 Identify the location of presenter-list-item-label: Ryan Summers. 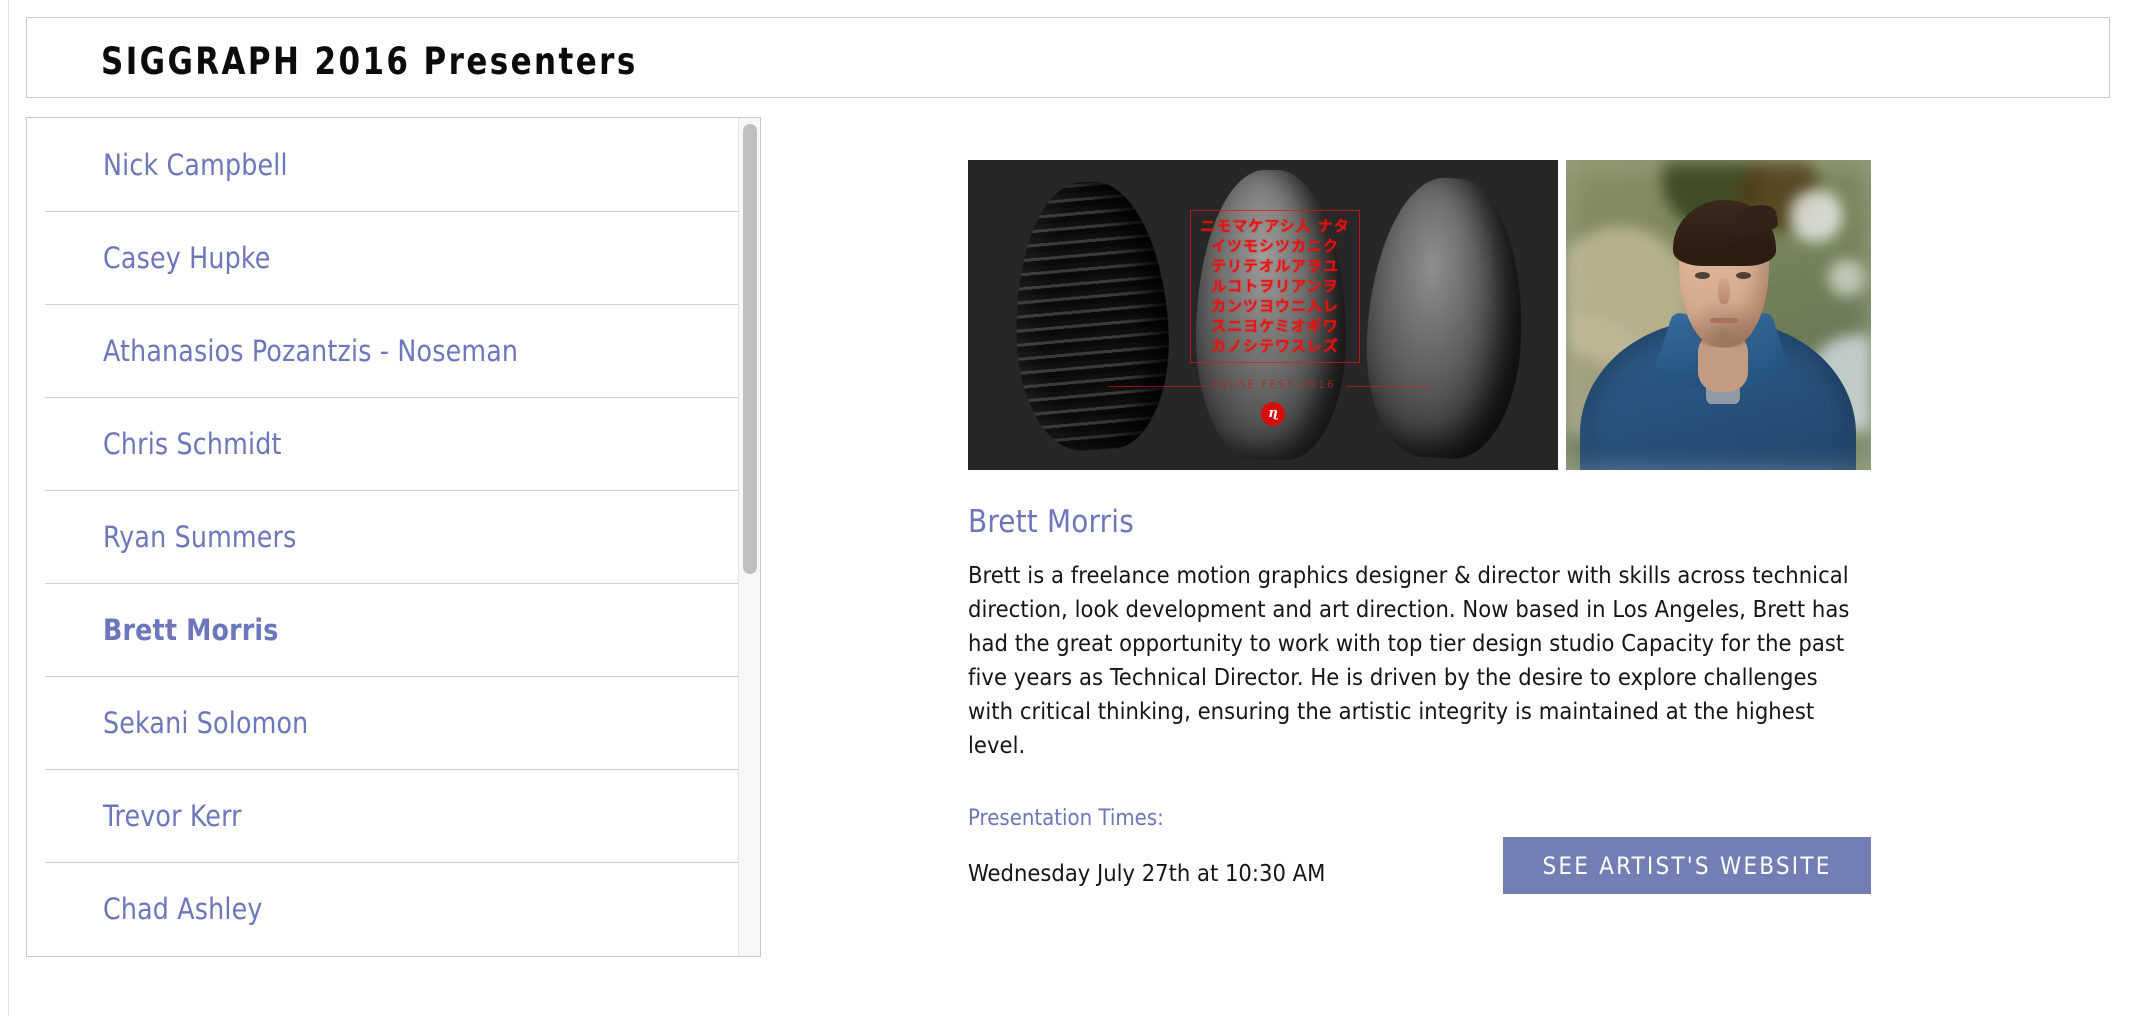
(200, 536).